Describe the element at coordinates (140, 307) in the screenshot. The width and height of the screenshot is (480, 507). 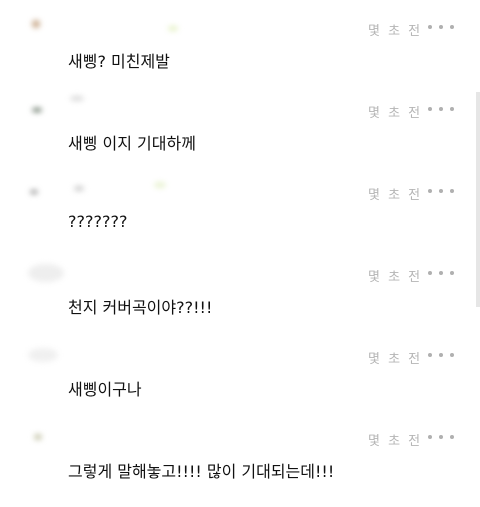
I see `comment-text: 천지 커버곡이야??!!!` at that location.